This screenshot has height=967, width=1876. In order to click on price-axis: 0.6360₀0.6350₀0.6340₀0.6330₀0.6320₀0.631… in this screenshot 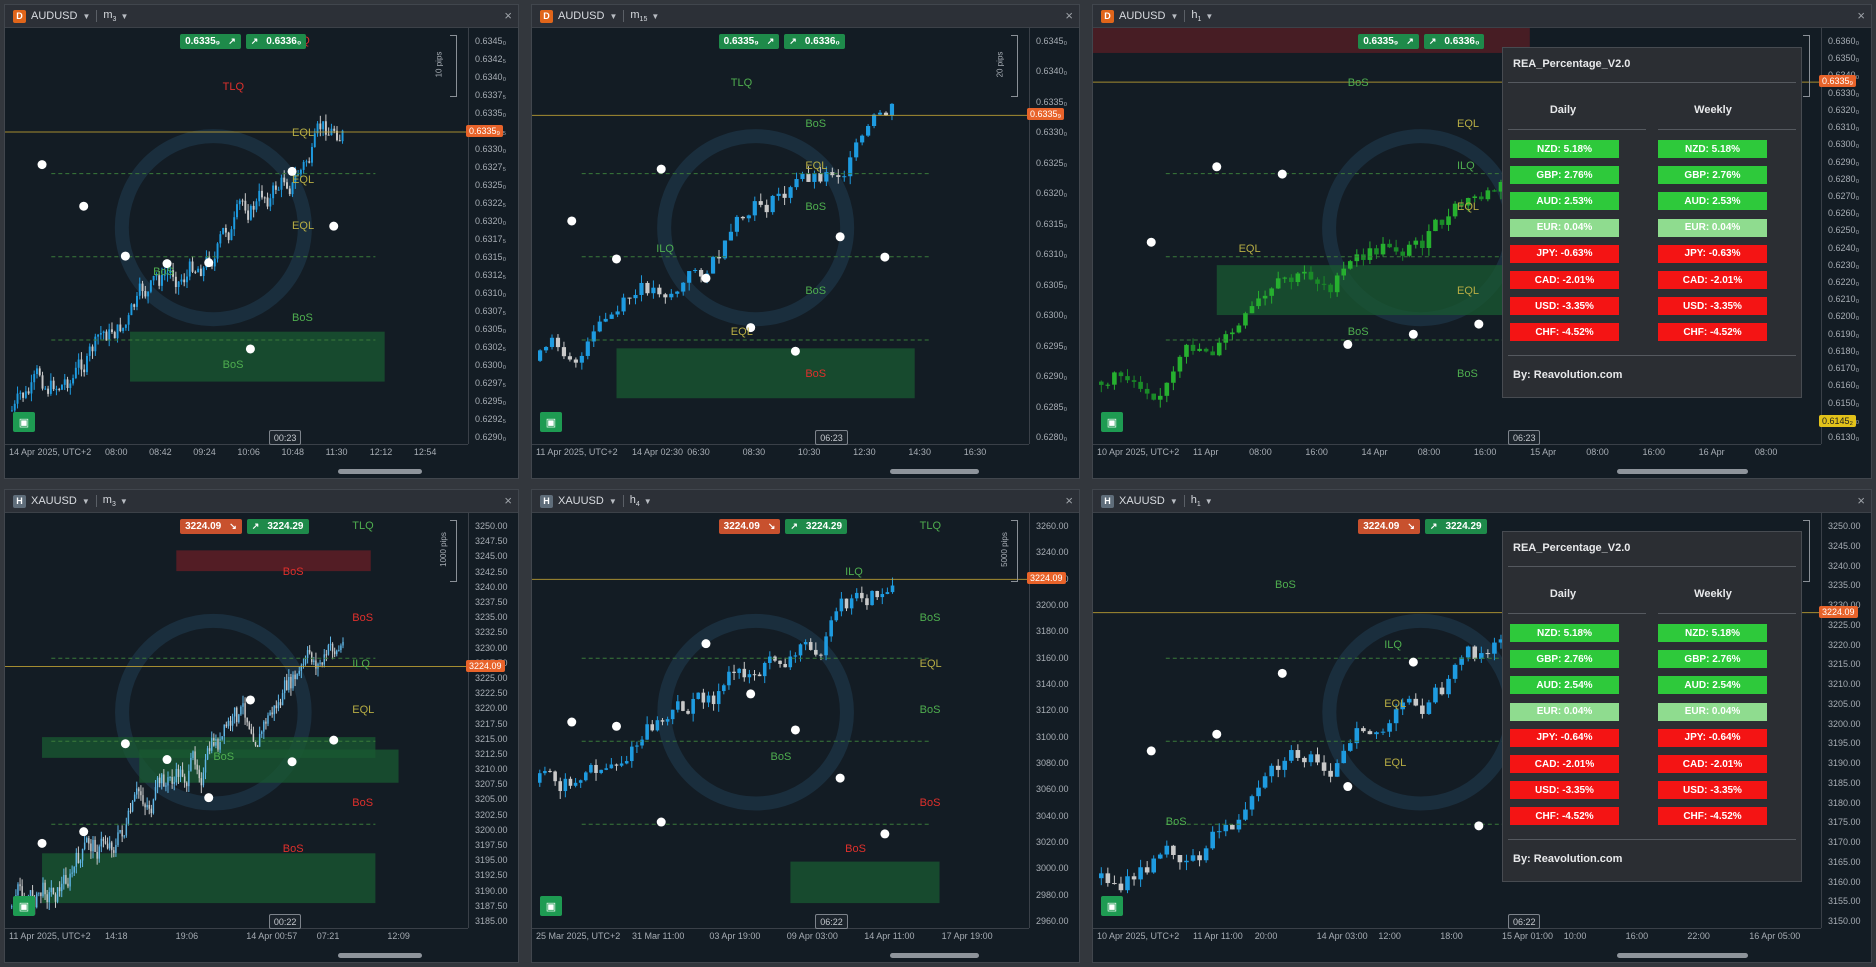, I will do `click(1846, 236)`.